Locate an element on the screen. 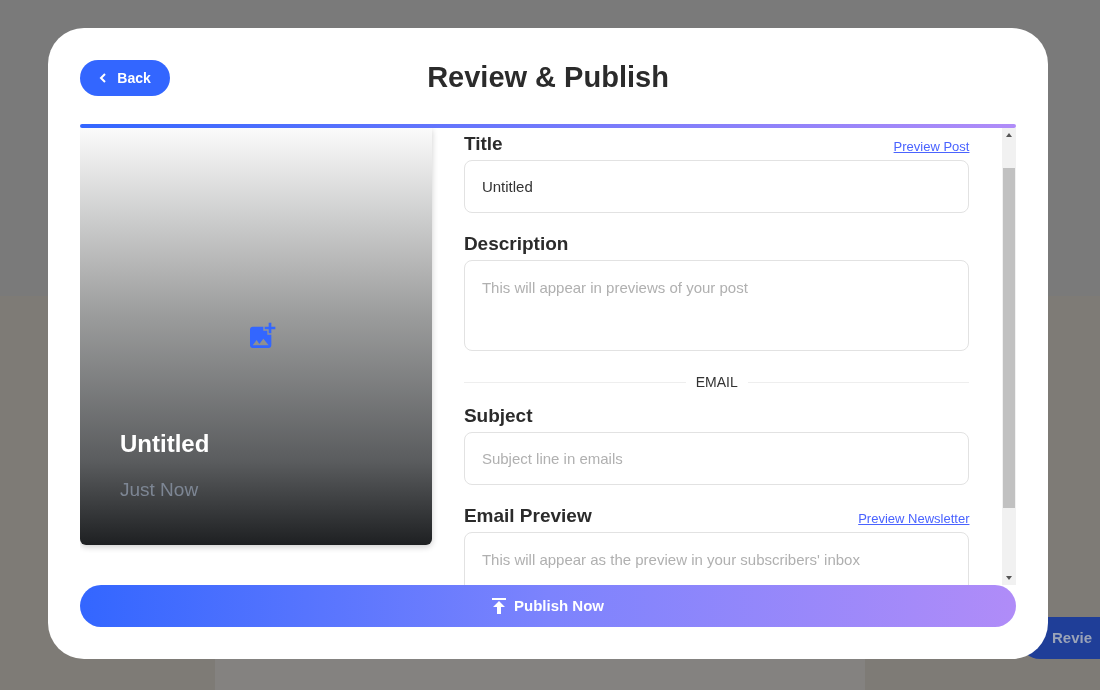 The image size is (1100, 690). field-label: Subject is located at coordinates (498, 415).